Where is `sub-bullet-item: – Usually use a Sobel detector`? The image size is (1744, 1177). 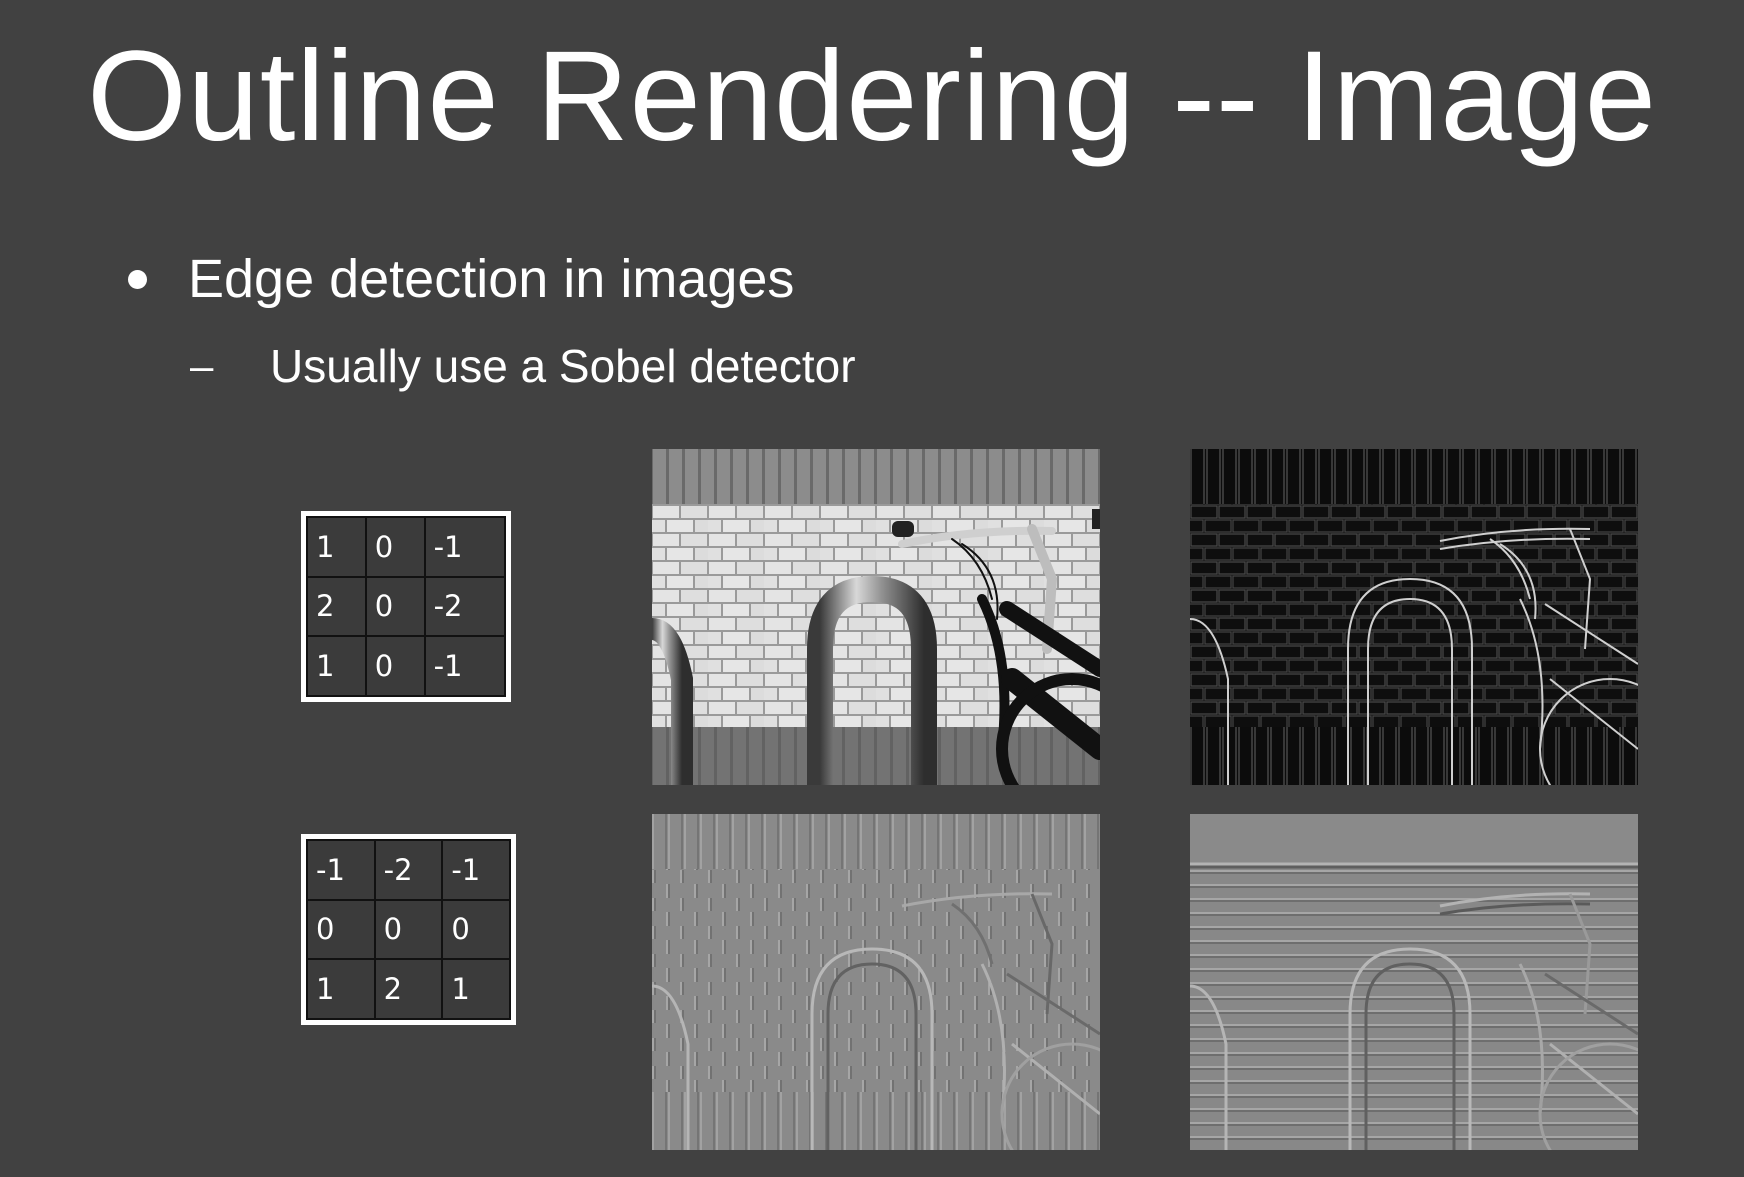
sub-bullet-item: – Usually use a Sobel detector is located at coordinates (523, 366).